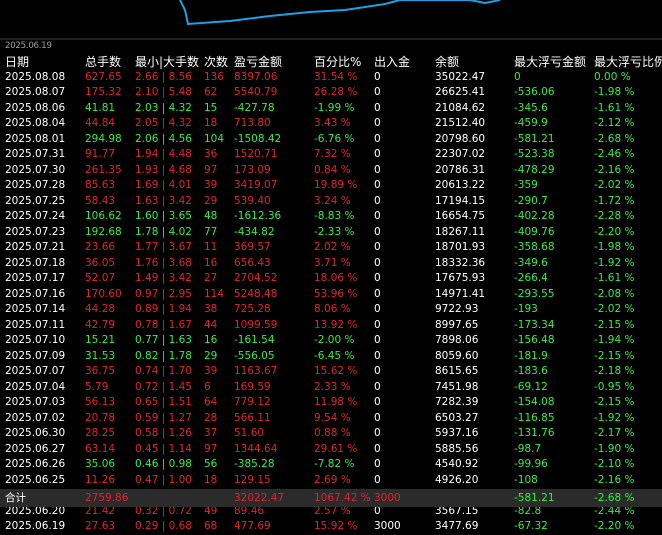 The width and height of the screenshot is (662, 535). Describe the element at coordinates (100, 526) in the screenshot. I see `cell-lots: 27.63` at that location.